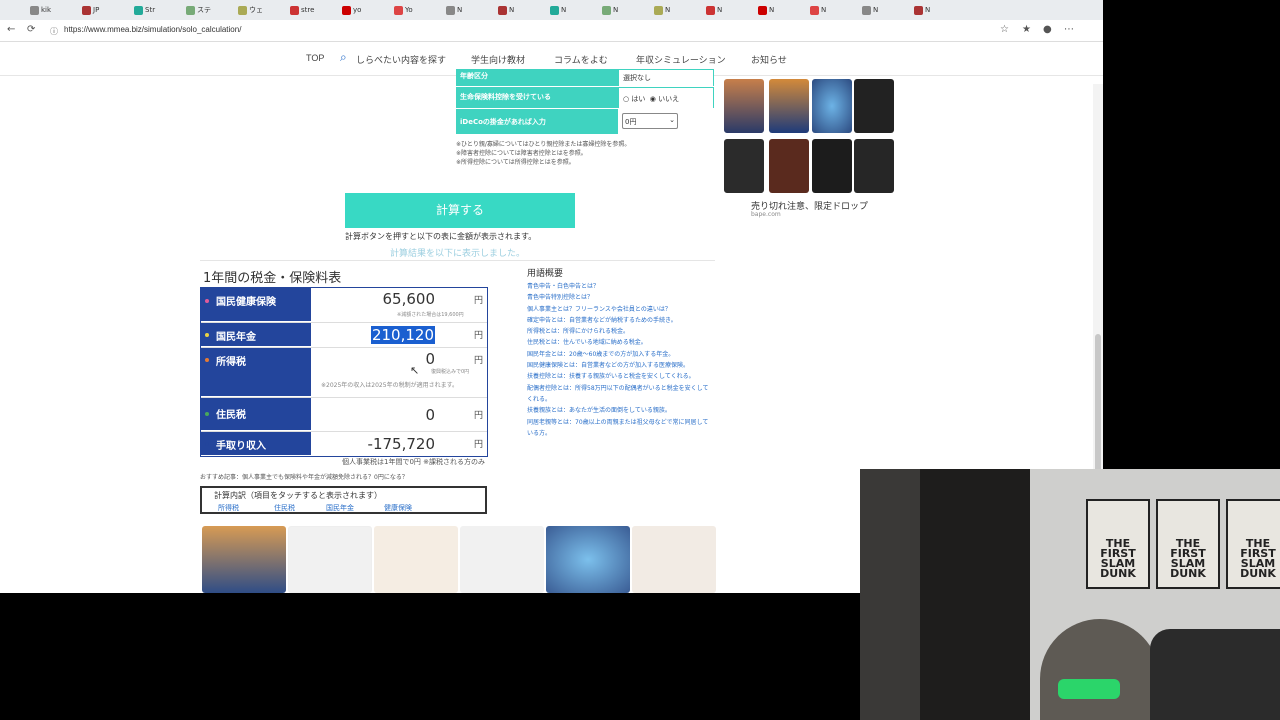 The height and width of the screenshot is (720, 1280). I want to click on browser-tab: kik, so click(40, 10).